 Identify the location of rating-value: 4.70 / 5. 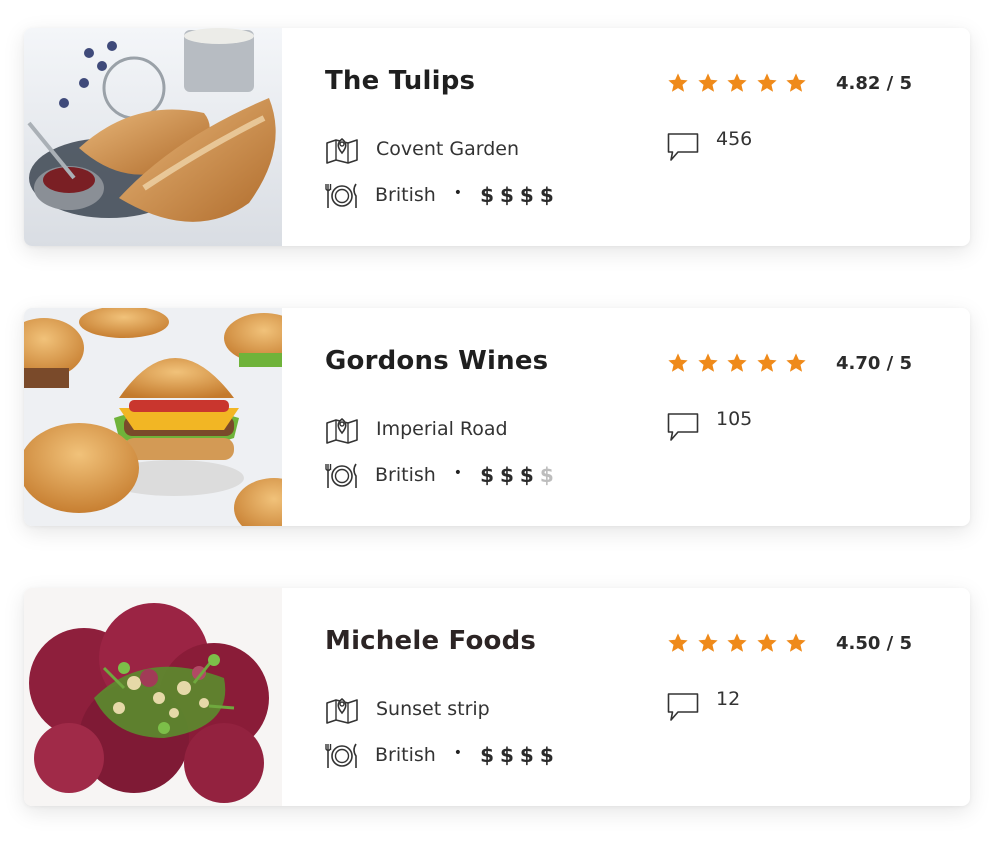
(874, 363).